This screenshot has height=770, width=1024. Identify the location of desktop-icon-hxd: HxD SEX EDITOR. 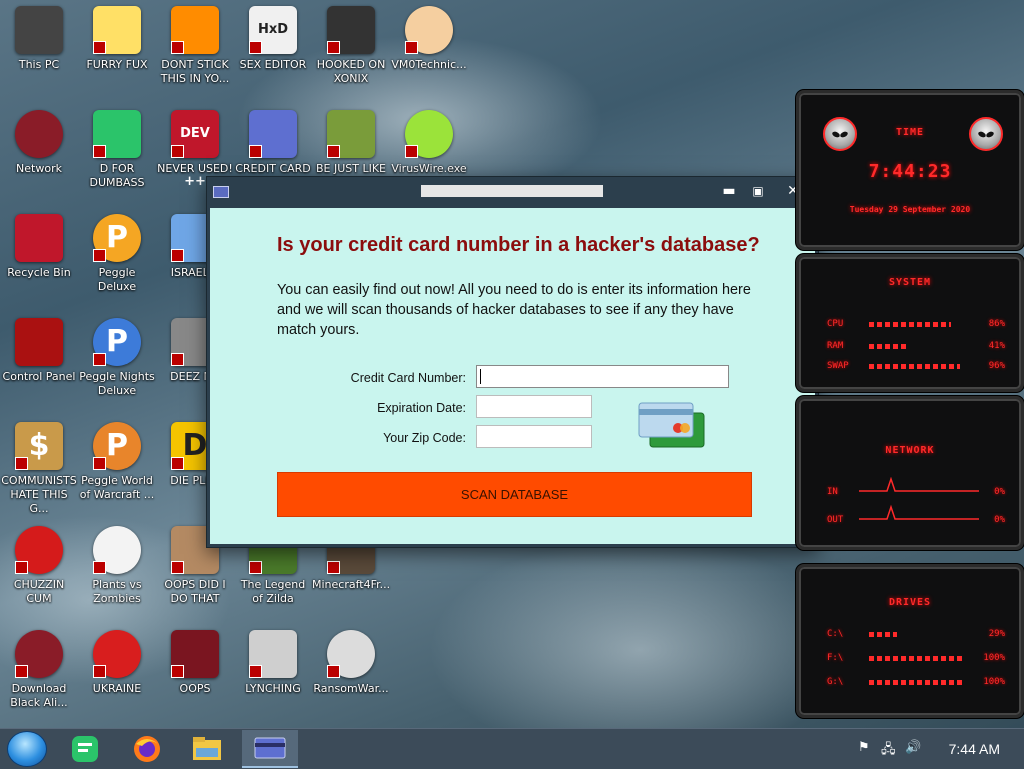
(273, 56).